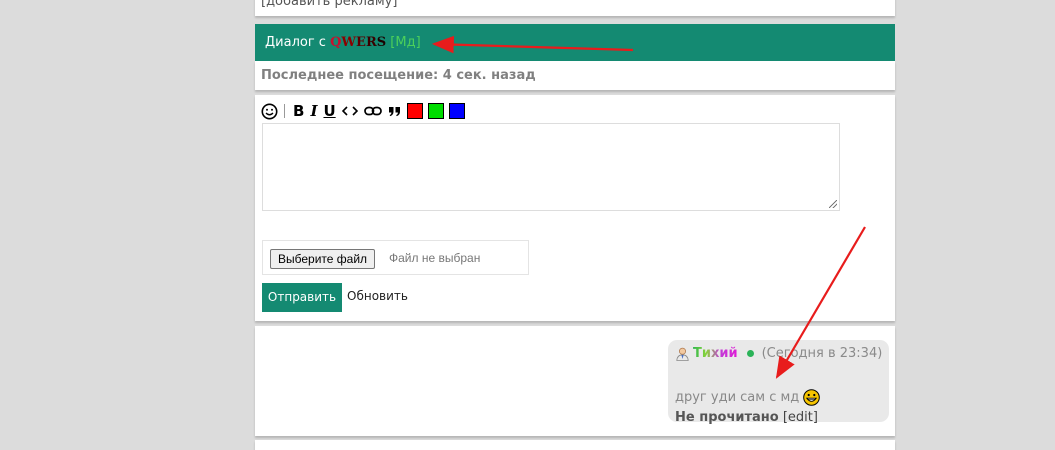 The height and width of the screenshot is (450, 1055). Describe the element at coordinates (269, 111) in the screenshot. I see `smiley-icon` at that location.